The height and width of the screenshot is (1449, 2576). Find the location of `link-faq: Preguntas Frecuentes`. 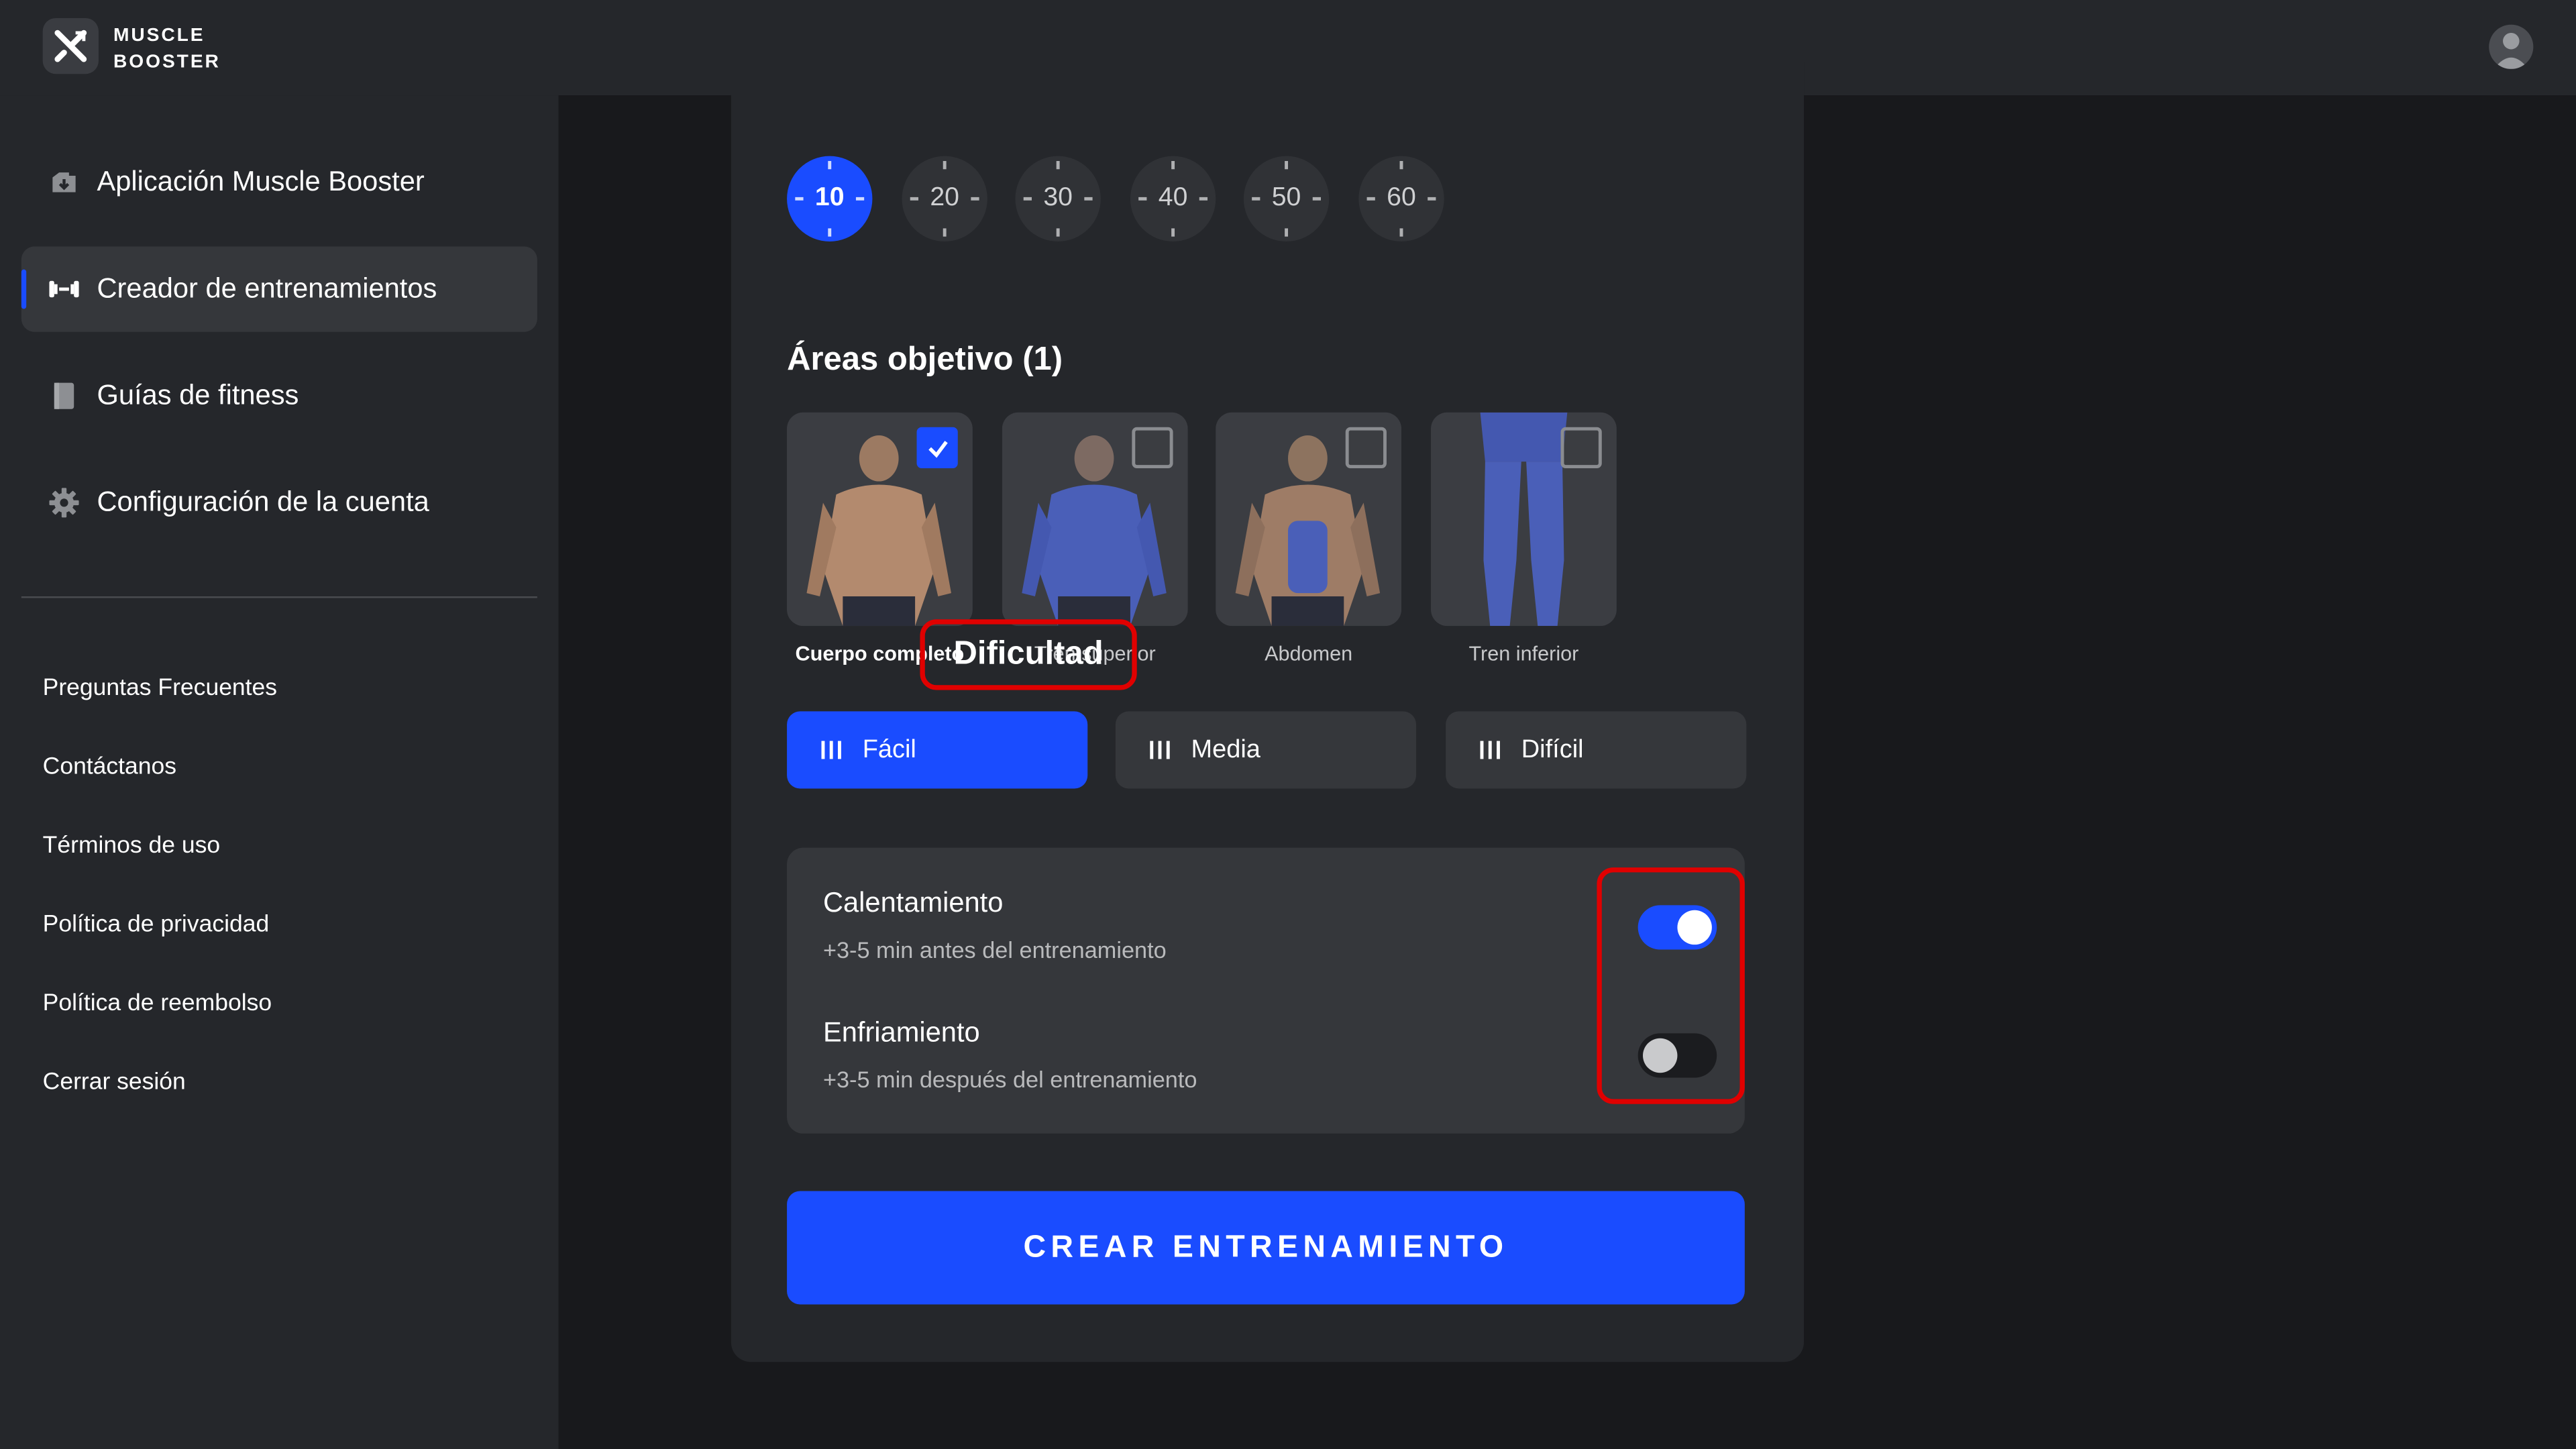

link-faq: Preguntas Frecuentes is located at coordinates (160, 689).